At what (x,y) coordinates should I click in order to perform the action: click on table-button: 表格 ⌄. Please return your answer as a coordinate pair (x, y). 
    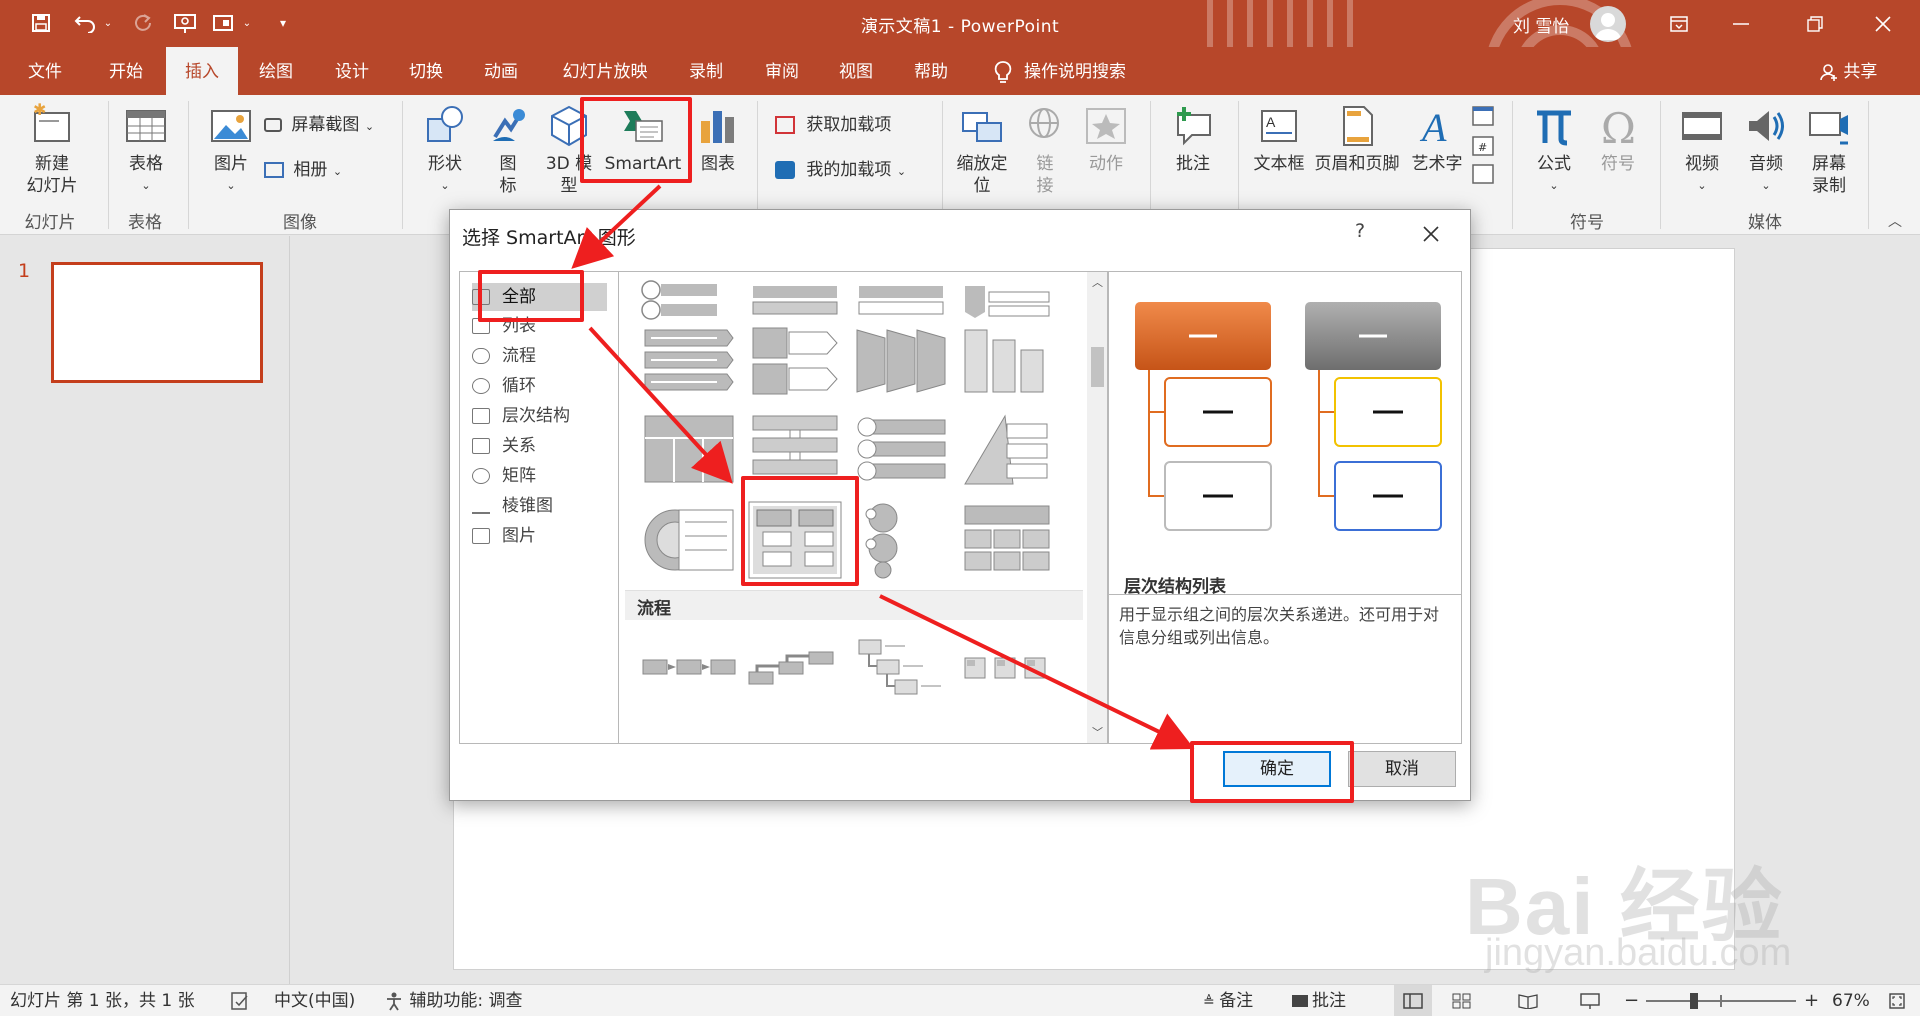
    Looking at the image, I should click on (146, 150).